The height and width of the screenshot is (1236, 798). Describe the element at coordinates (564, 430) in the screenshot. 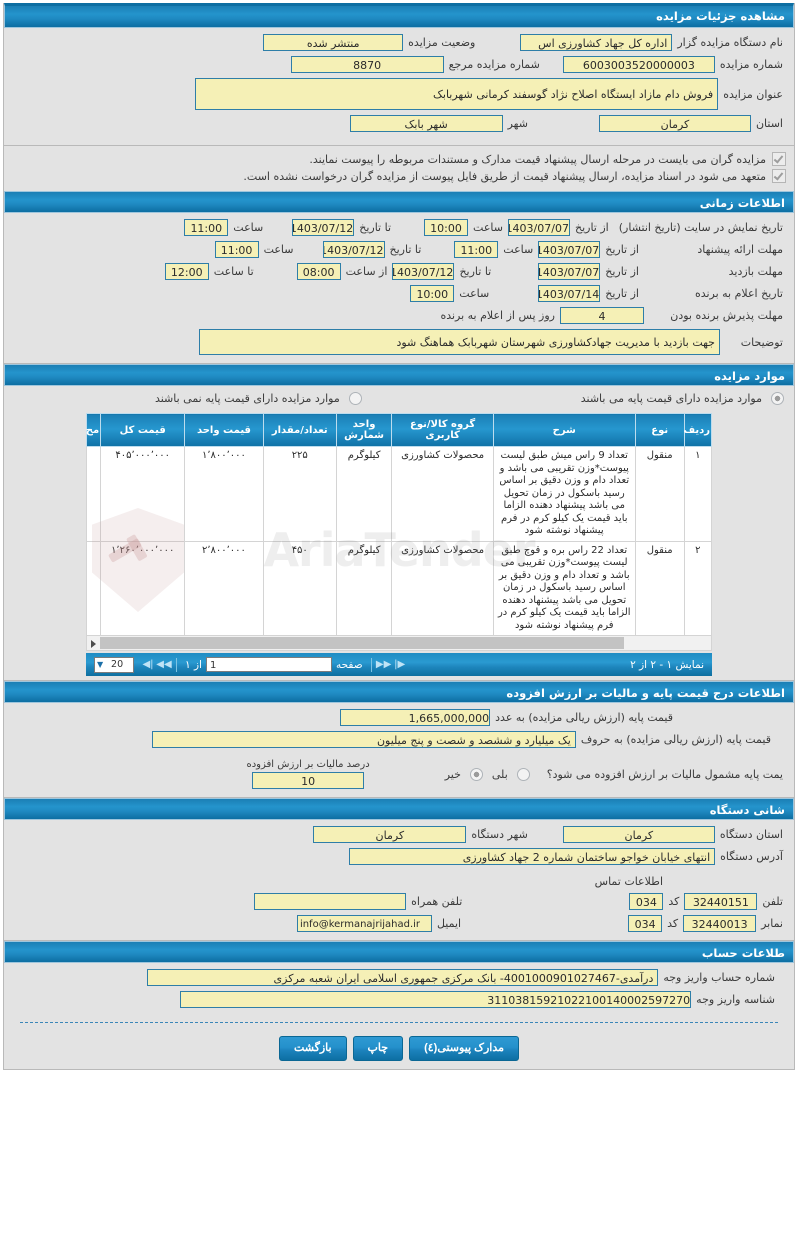

I see `col-description: شرح` at that location.